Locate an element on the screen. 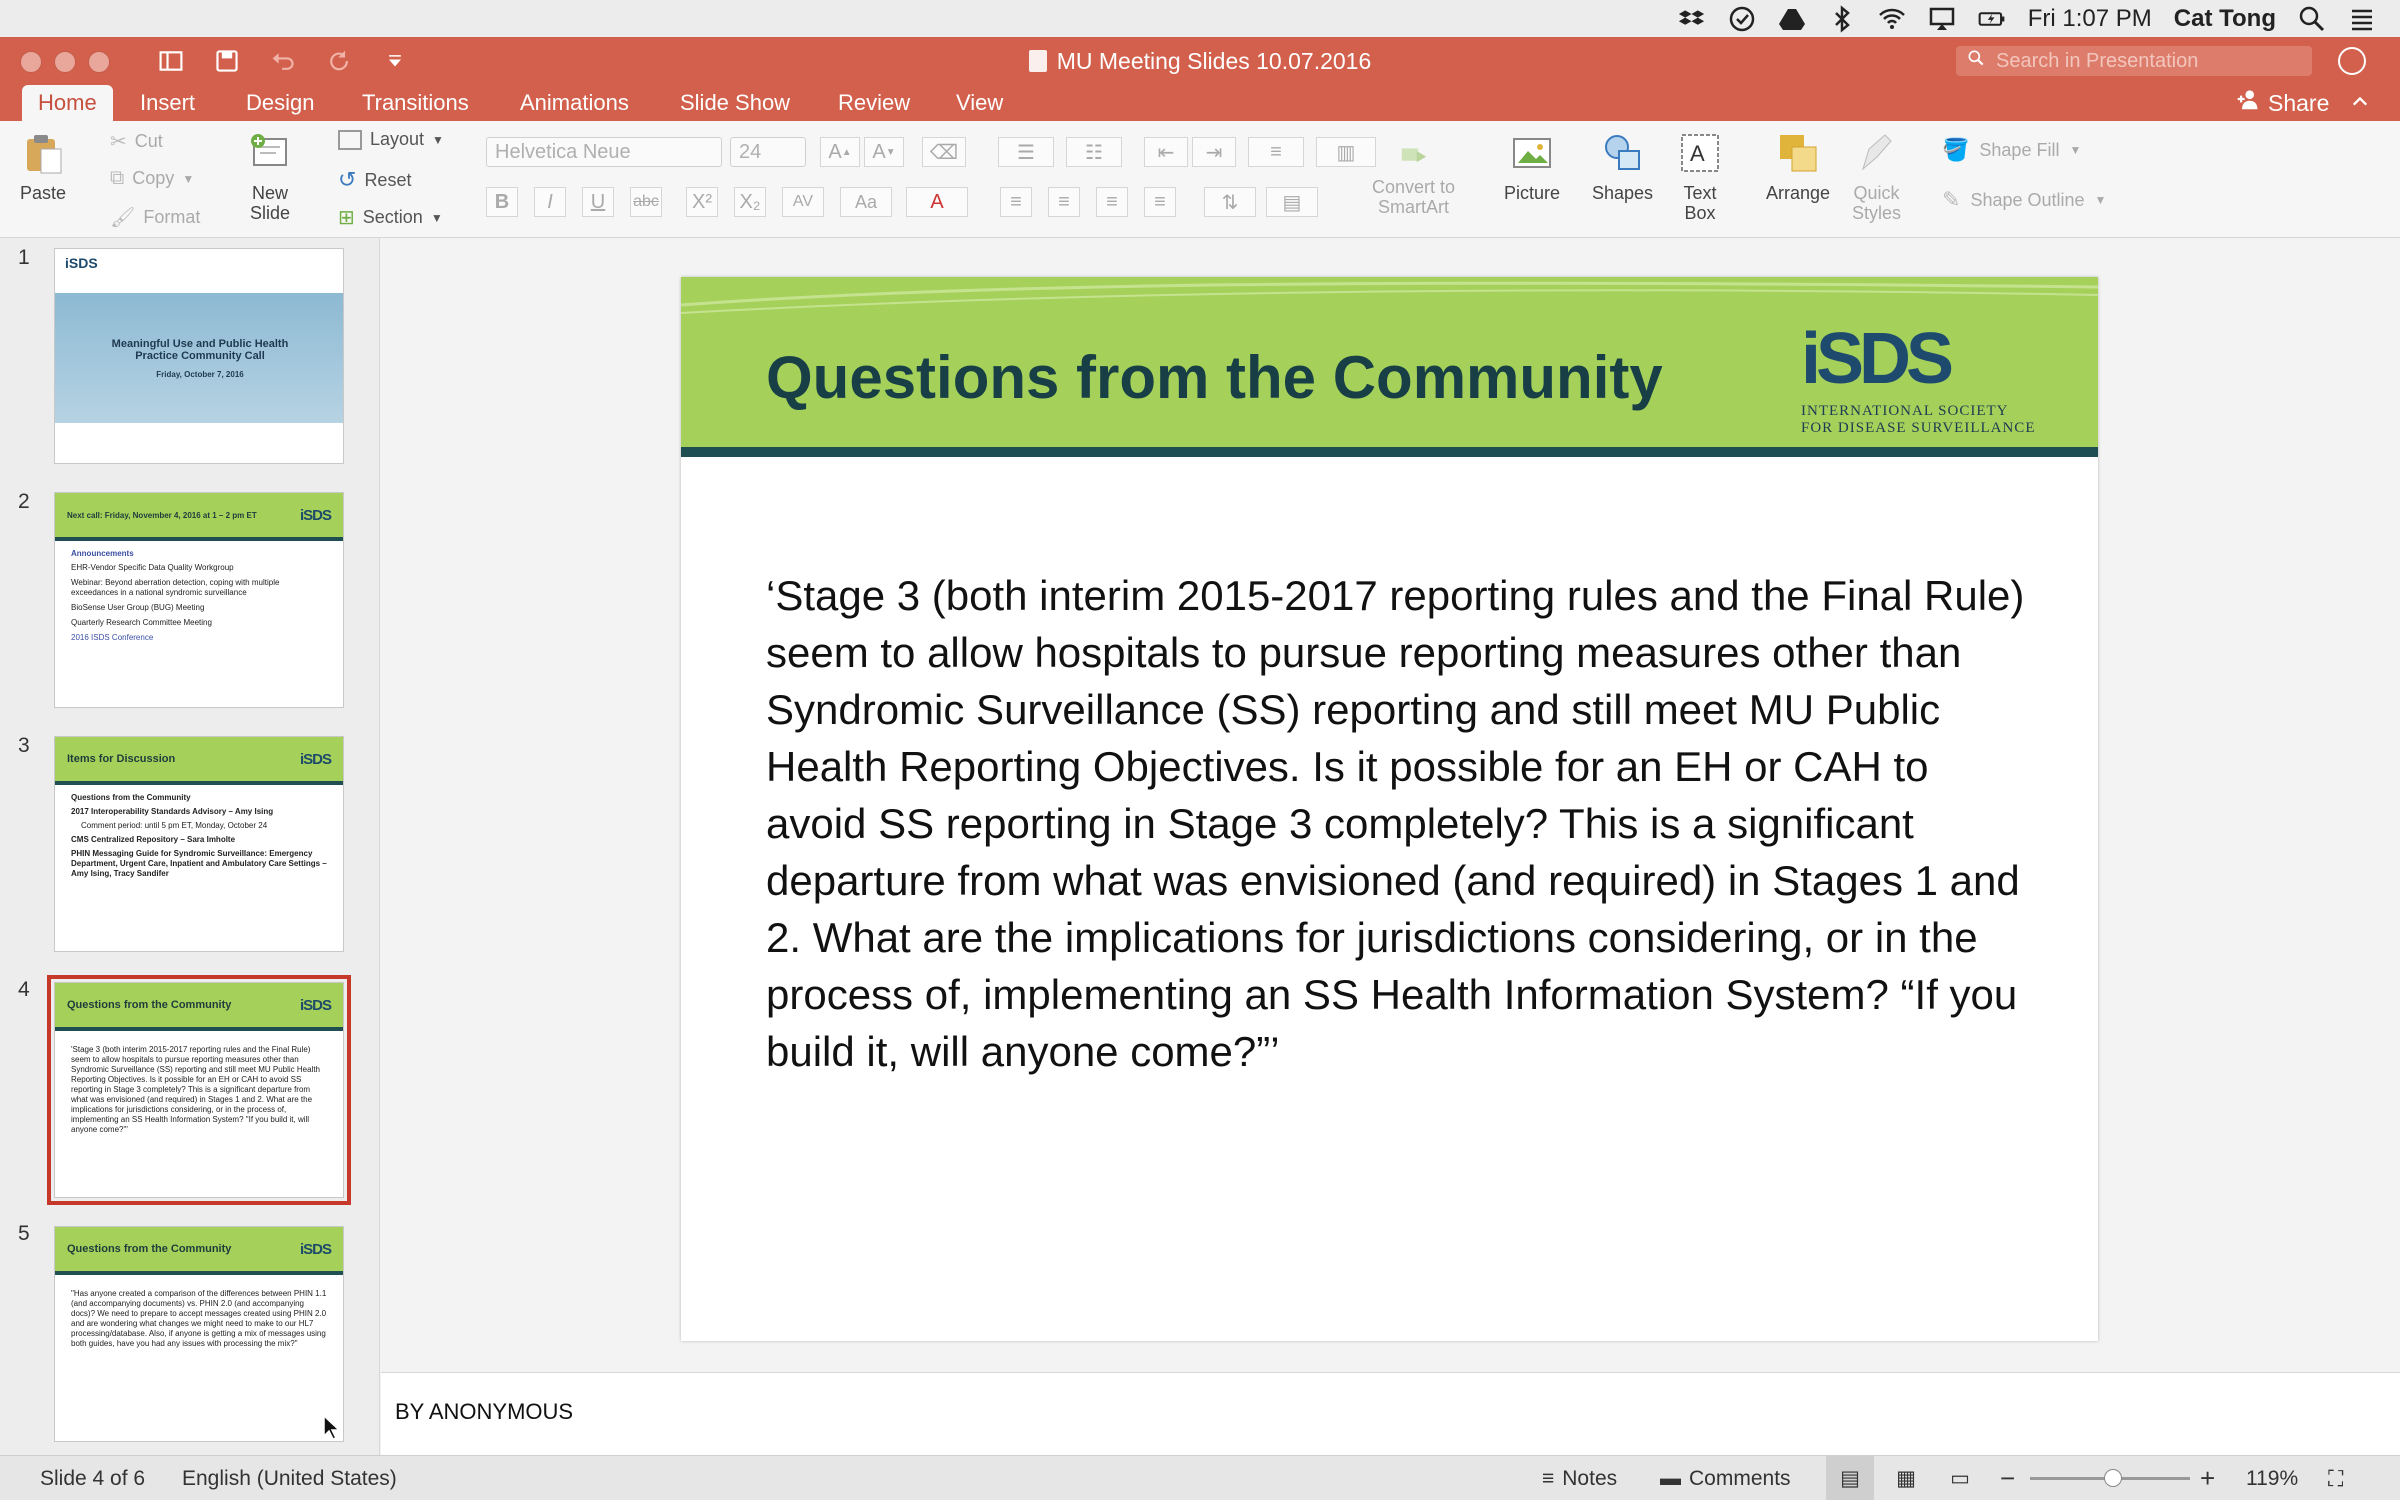  format-painter-button: 🖌 Format is located at coordinates (155, 217).